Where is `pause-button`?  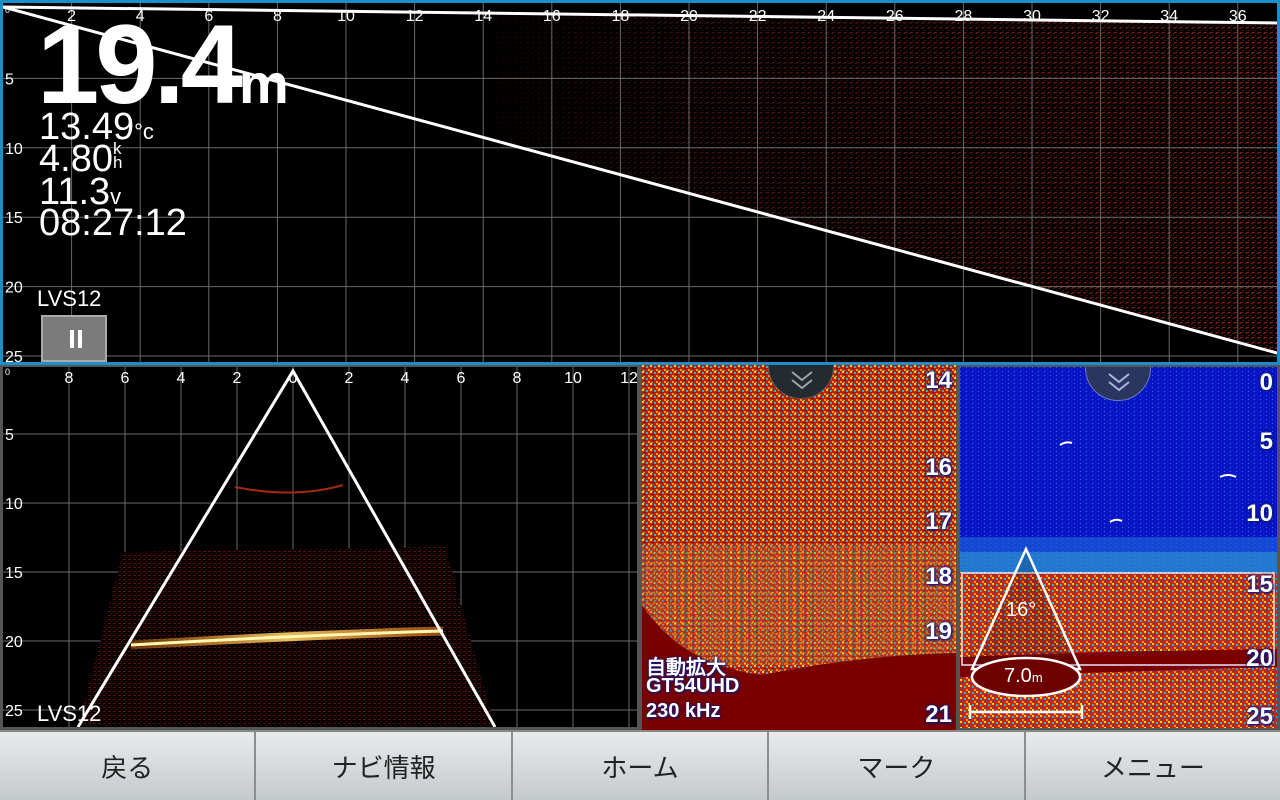 pause-button is located at coordinates (74, 338).